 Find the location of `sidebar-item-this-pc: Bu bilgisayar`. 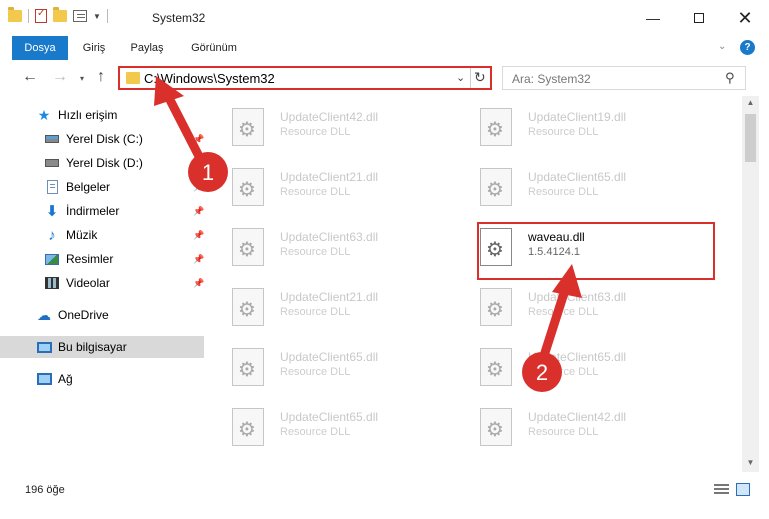

sidebar-item-this-pc: Bu bilgisayar is located at coordinates (102, 347).